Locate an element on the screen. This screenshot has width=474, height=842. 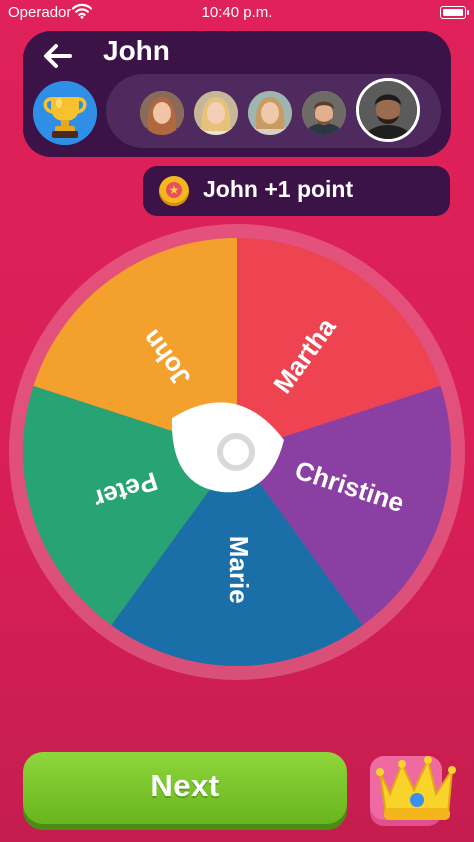
wheel-label-marie: Marie is located at coordinates (239, 570).